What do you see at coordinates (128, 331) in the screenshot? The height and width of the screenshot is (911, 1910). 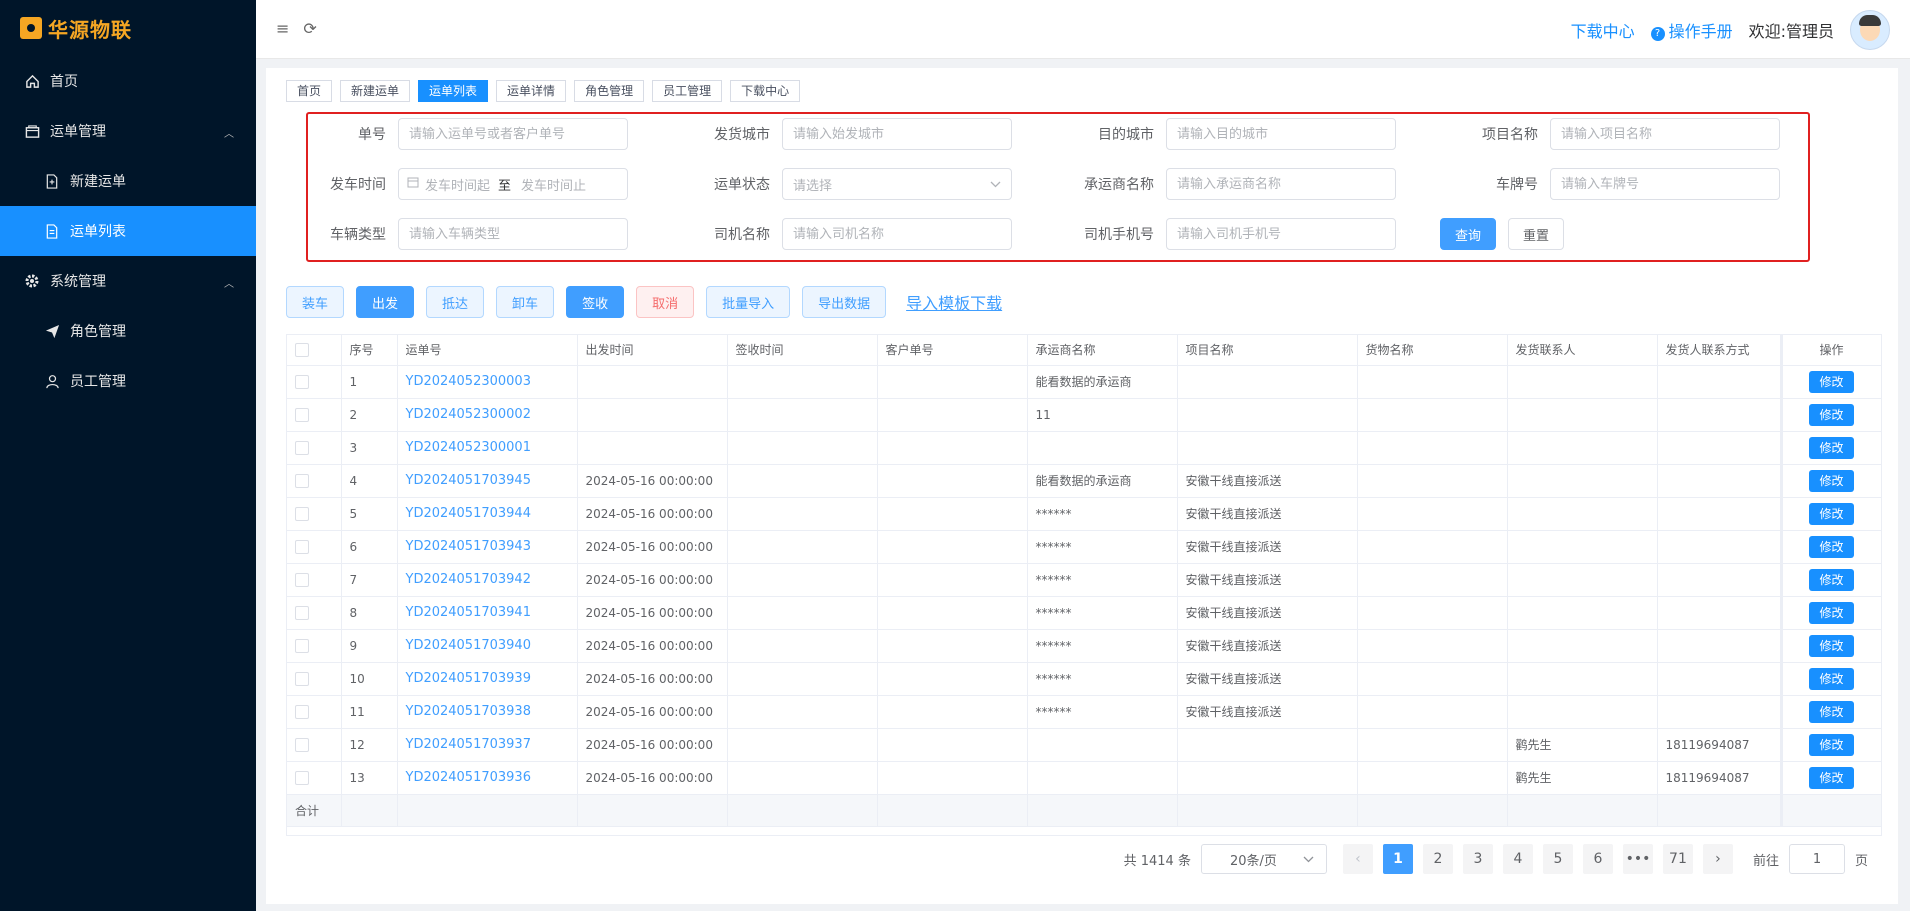 I see `sidebar-item-role-mgmt: 角色管理` at bounding box center [128, 331].